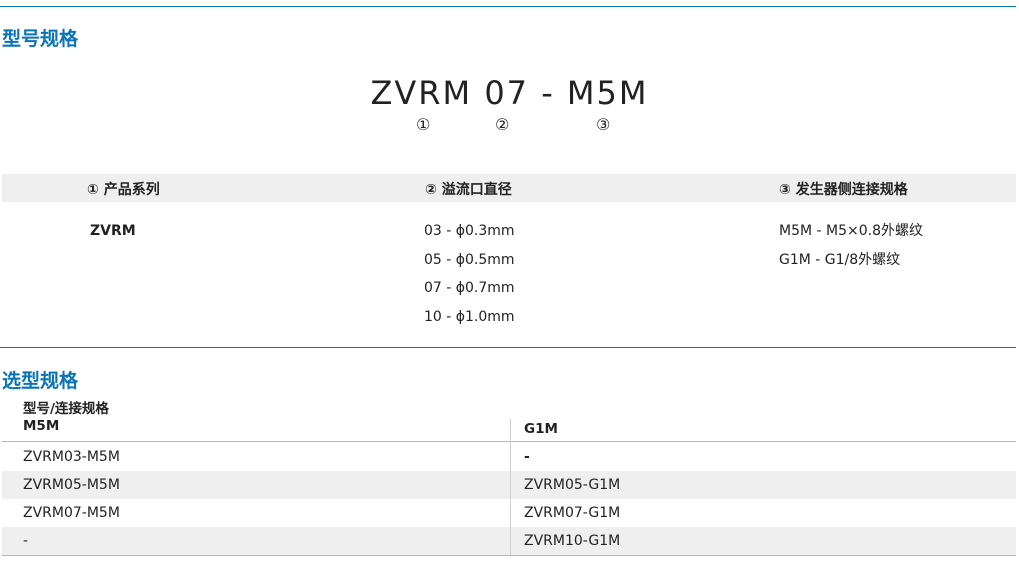 The width and height of the screenshot is (1019, 564). What do you see at coordinates (468, 190) in the screenshot?
I see `spec-header-diameter: ② 溢流口直径` at bounding box center [468, 190].